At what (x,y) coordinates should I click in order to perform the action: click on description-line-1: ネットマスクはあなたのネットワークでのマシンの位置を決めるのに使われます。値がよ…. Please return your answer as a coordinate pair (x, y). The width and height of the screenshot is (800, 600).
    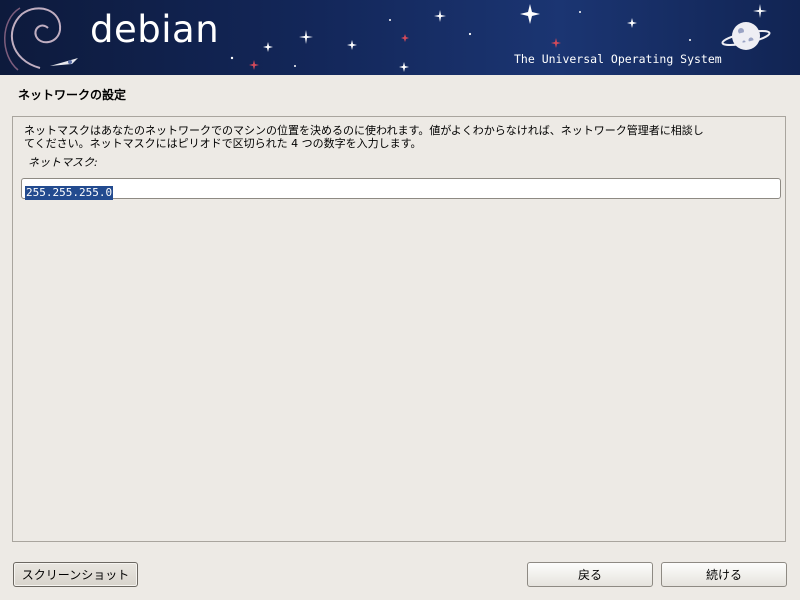
    Looking at the image, I should click on (364, 130).